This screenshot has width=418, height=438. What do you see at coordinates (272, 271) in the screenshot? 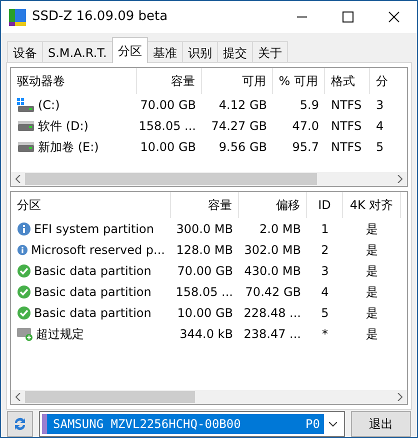
I see `table-cell-text: 430.0 MB` at bounding box center [272, 271].